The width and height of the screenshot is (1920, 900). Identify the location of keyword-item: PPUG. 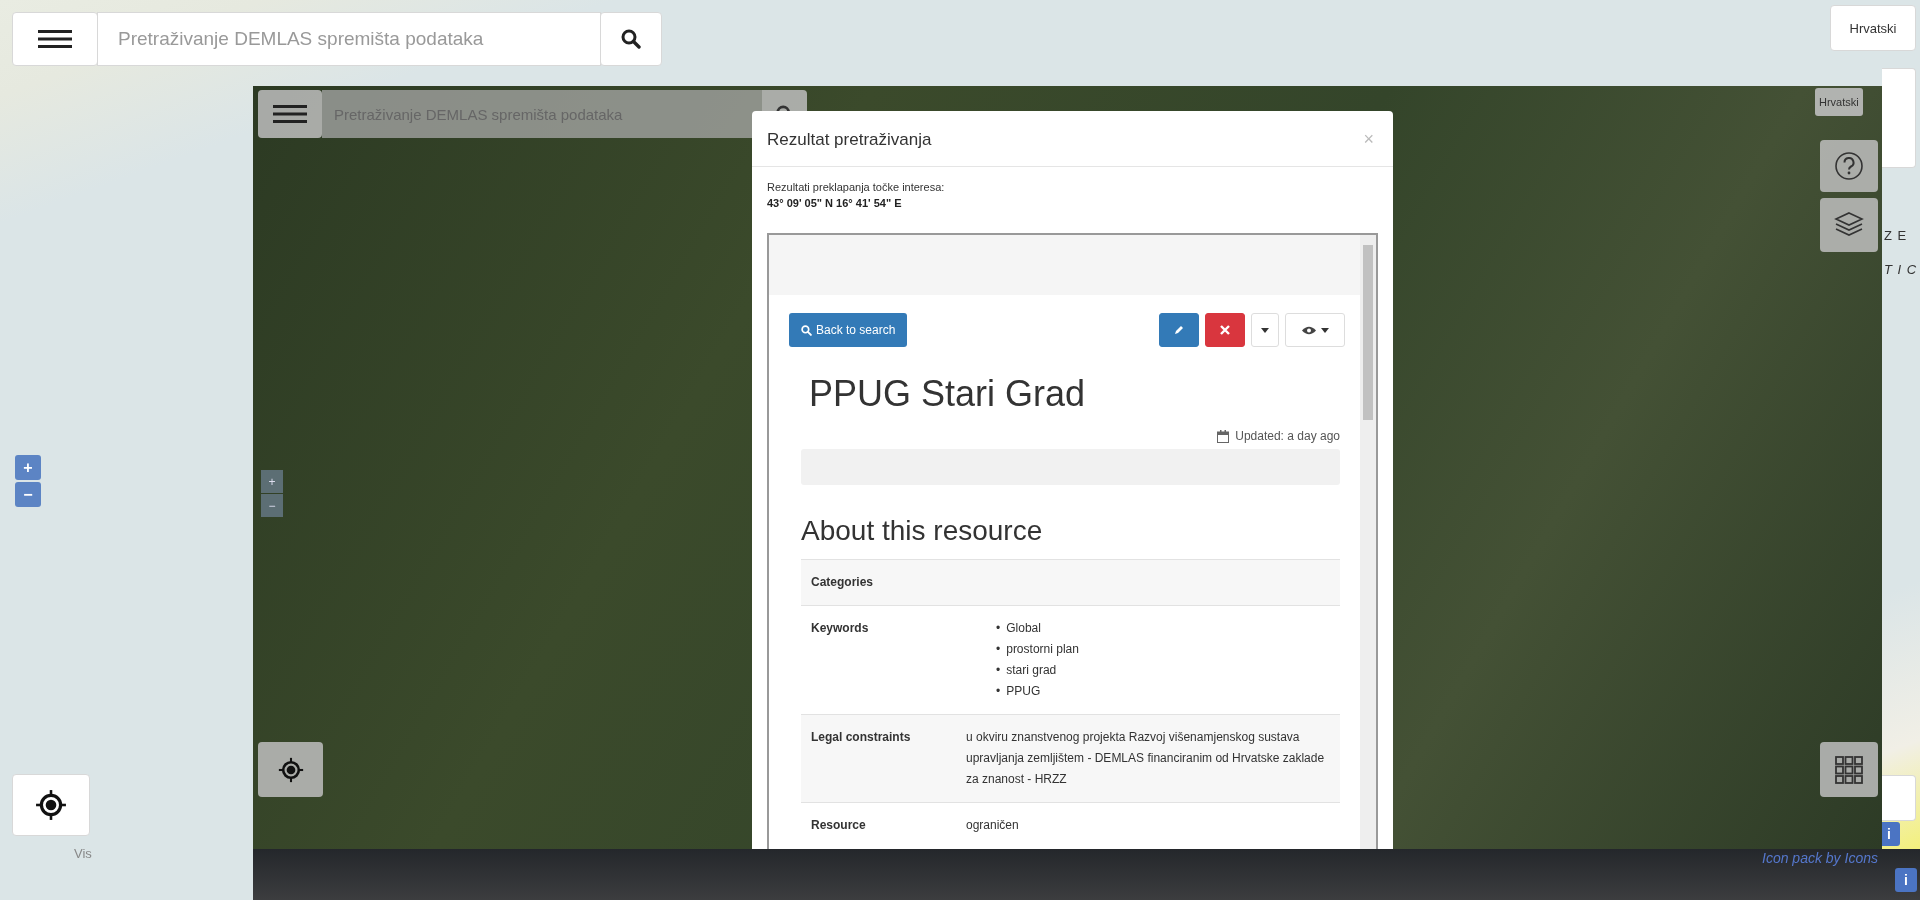
(1023, 691).